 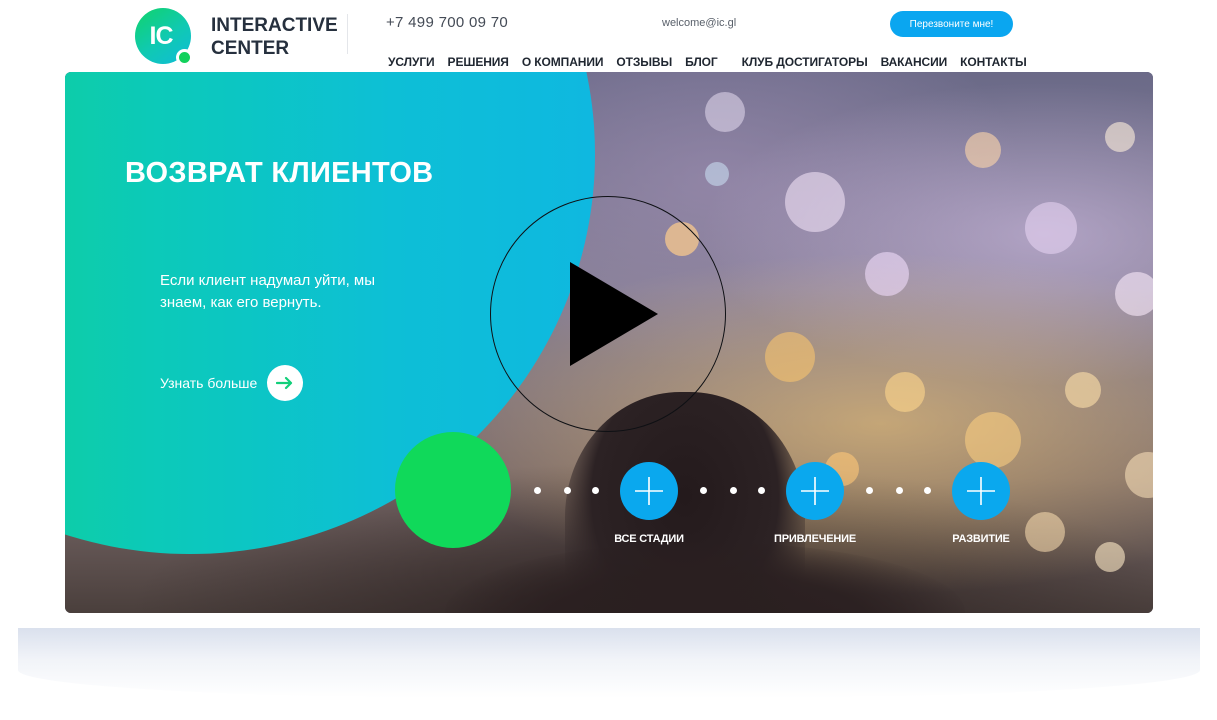 What do you see at coordinates (209, 383) in the screenshot?
I see `learn-more-label: Узнать больше` at bounding box center [209, 383].